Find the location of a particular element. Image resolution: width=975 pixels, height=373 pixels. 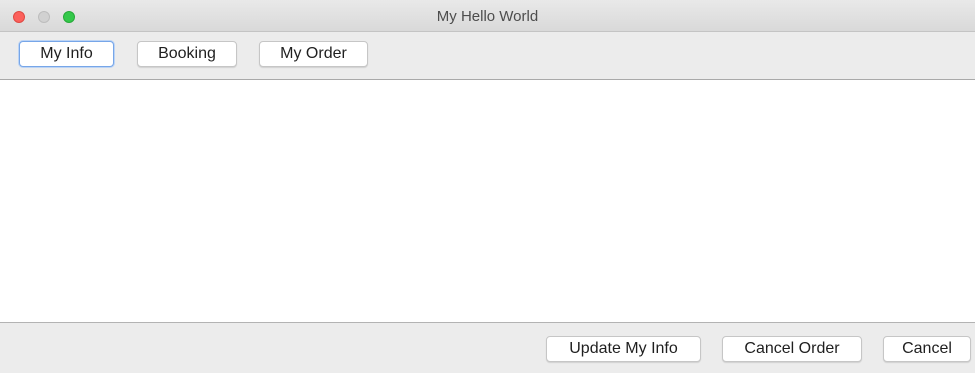

my-info-button: My Info is located at coordinates (66, 54).